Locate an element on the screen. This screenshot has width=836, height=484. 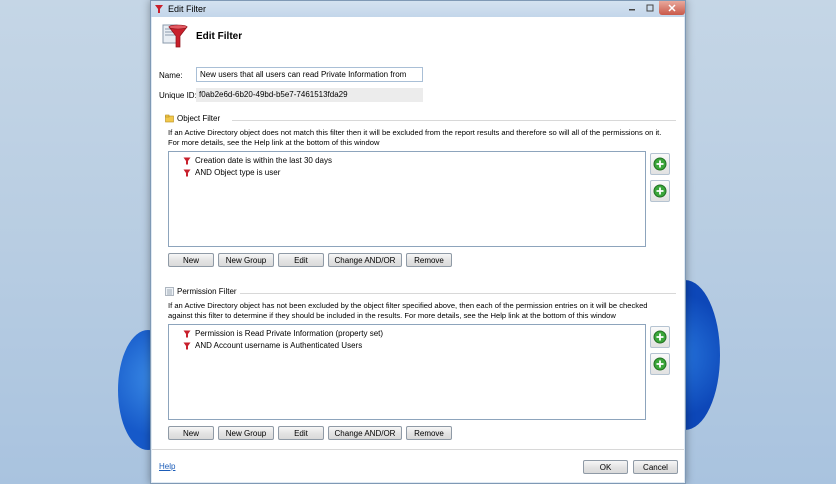
minimize-button is located at coordinates (632, 8).